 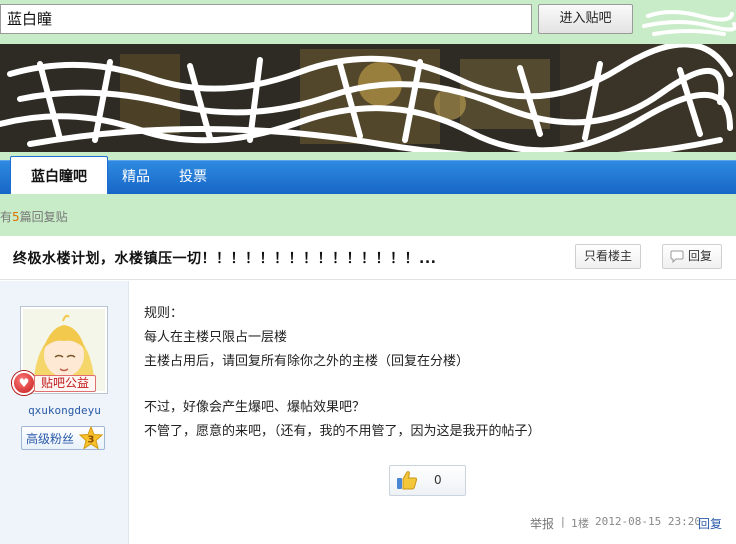 What do you see at coordinates (710, 523) in the screenshot?
I see `post-reply-link: 回复` at bounding box center [710, 523].